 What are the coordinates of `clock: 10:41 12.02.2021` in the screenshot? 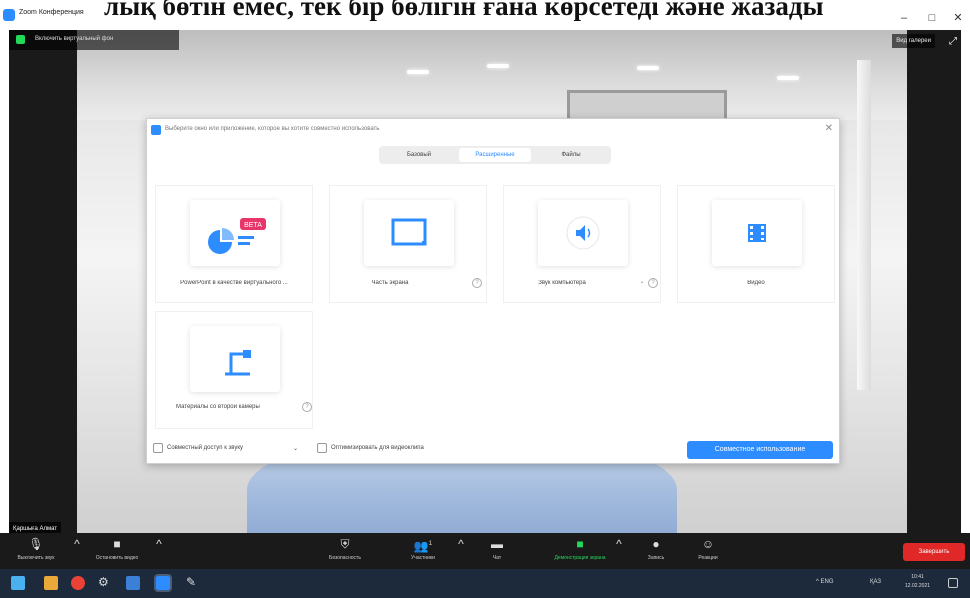 It's located at (917, 582).